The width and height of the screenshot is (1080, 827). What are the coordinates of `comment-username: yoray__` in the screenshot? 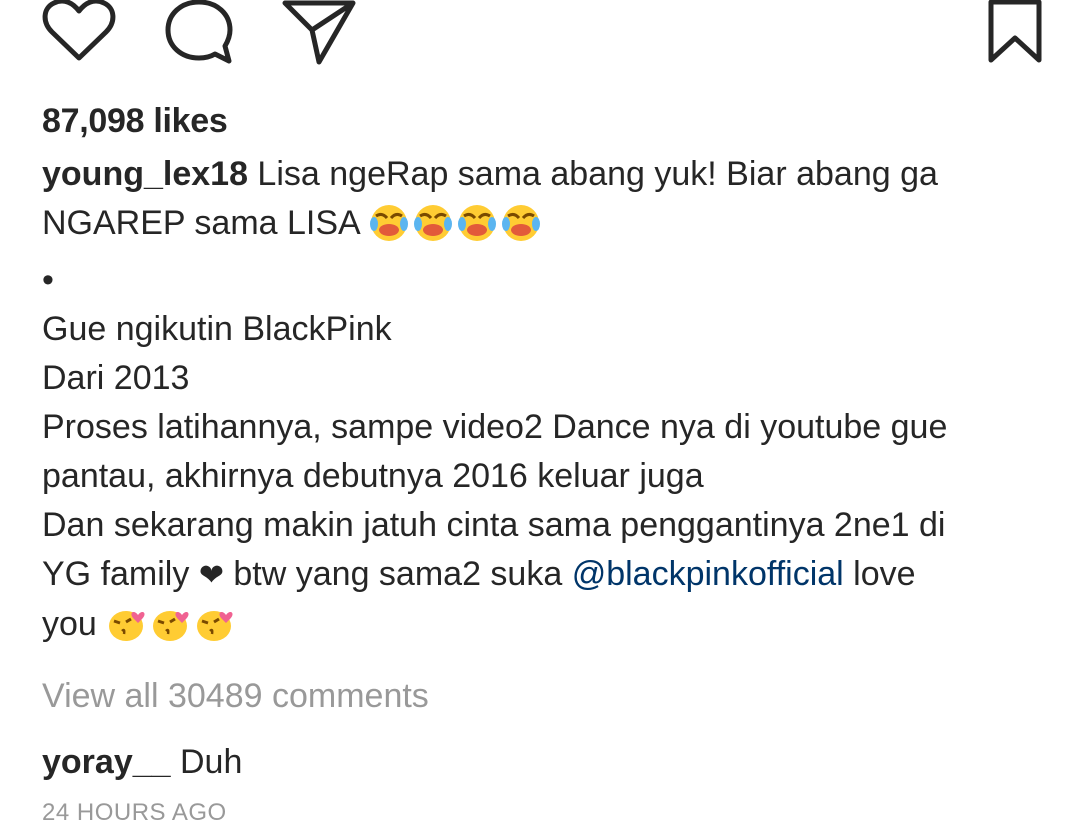 It's located at (106, 762).